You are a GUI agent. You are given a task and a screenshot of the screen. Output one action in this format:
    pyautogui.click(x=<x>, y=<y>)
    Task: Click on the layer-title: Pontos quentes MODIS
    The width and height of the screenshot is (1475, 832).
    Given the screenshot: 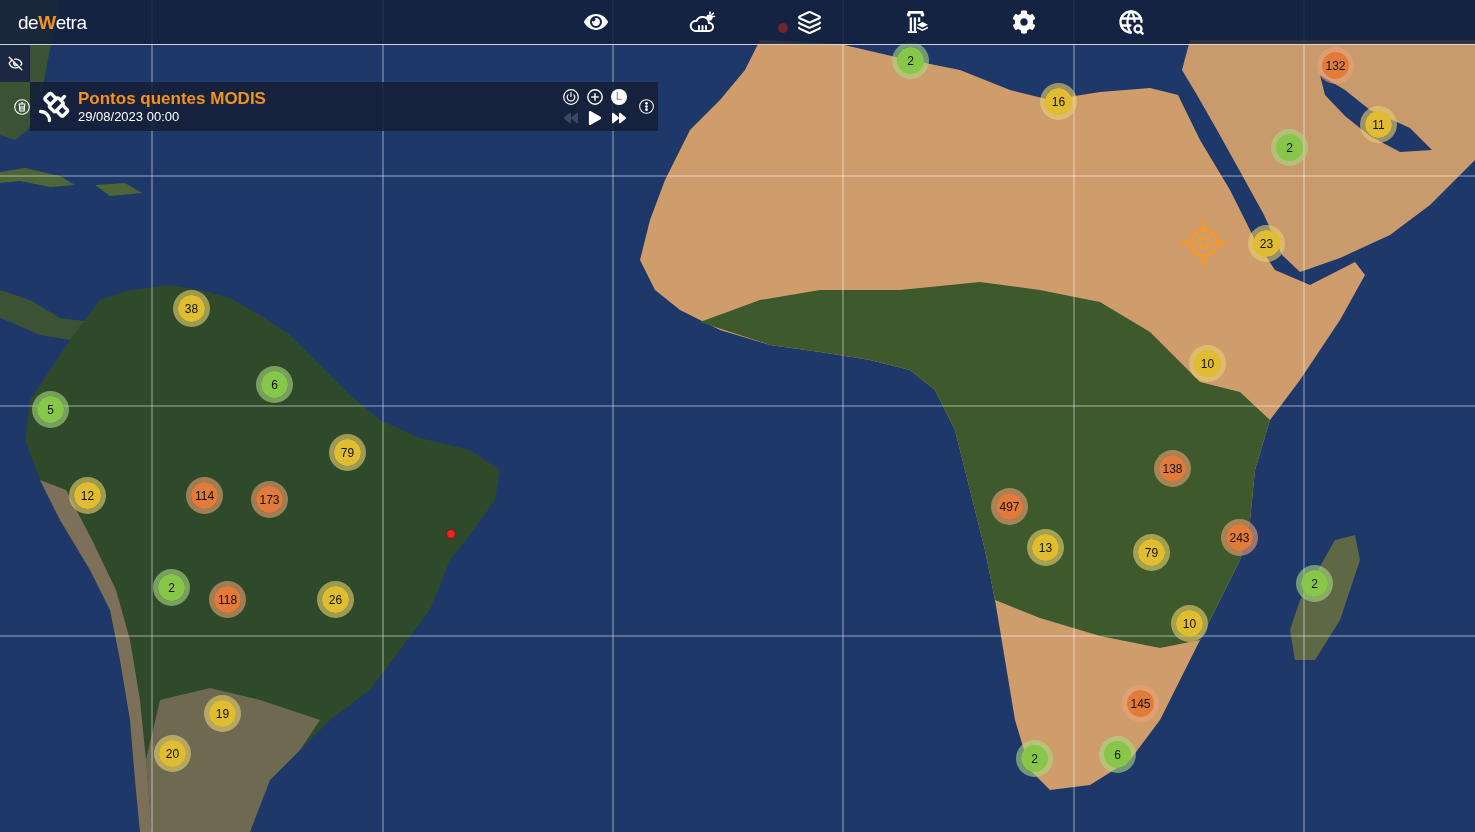 What is the action you would take?
    pyautogui.click(x=172, y=98)
    